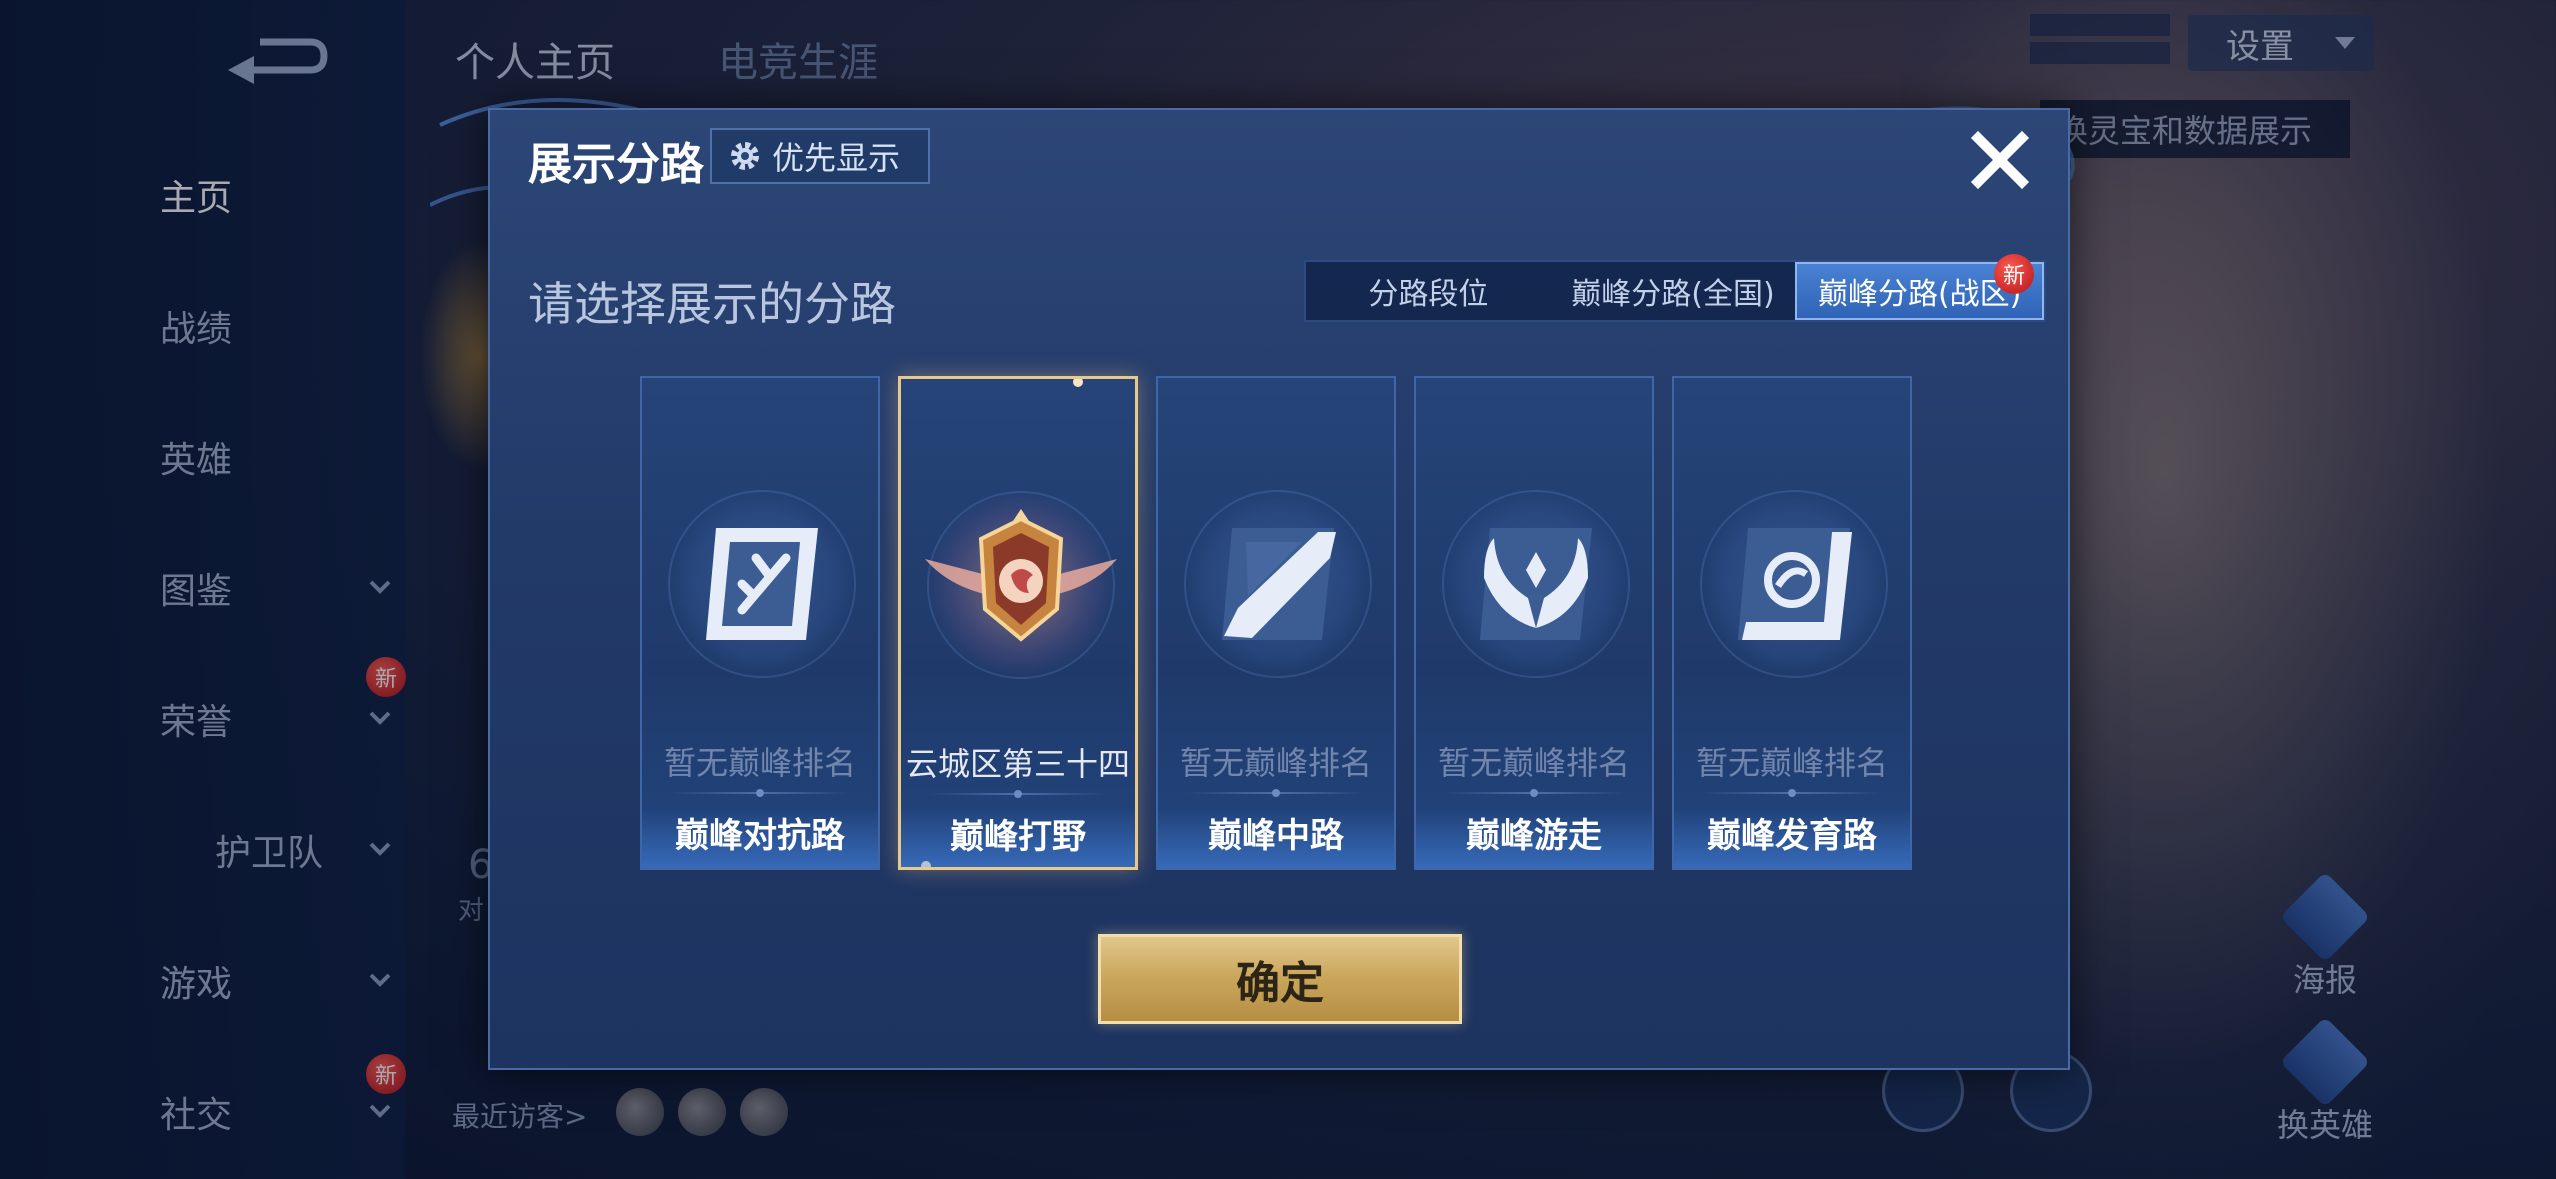 The height and width of the screenshot is (1179, 2556). I want to click on segment-lane-rank: 分路段位, so click(1428, 291).